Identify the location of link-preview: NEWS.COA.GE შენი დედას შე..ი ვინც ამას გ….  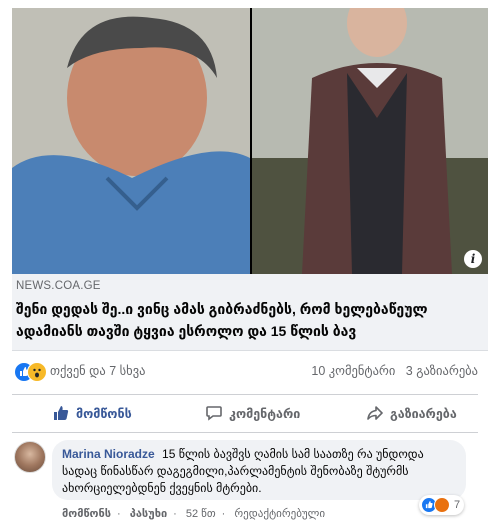
(250, 312).